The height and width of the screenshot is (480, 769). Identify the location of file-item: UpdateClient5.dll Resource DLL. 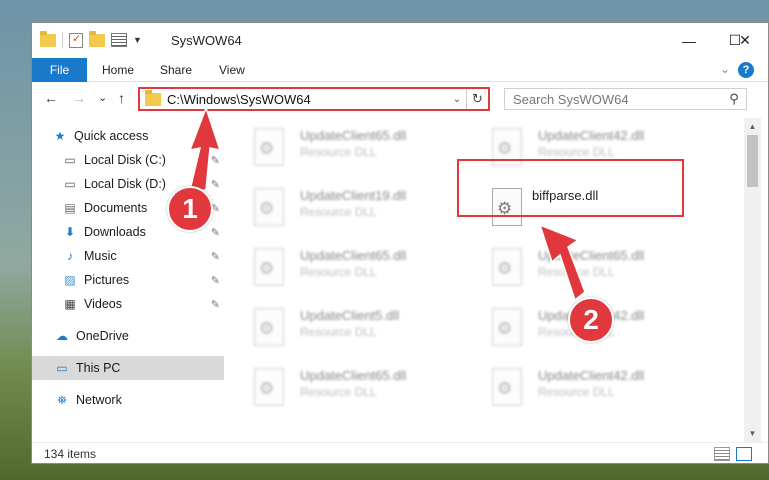
(338, 328).